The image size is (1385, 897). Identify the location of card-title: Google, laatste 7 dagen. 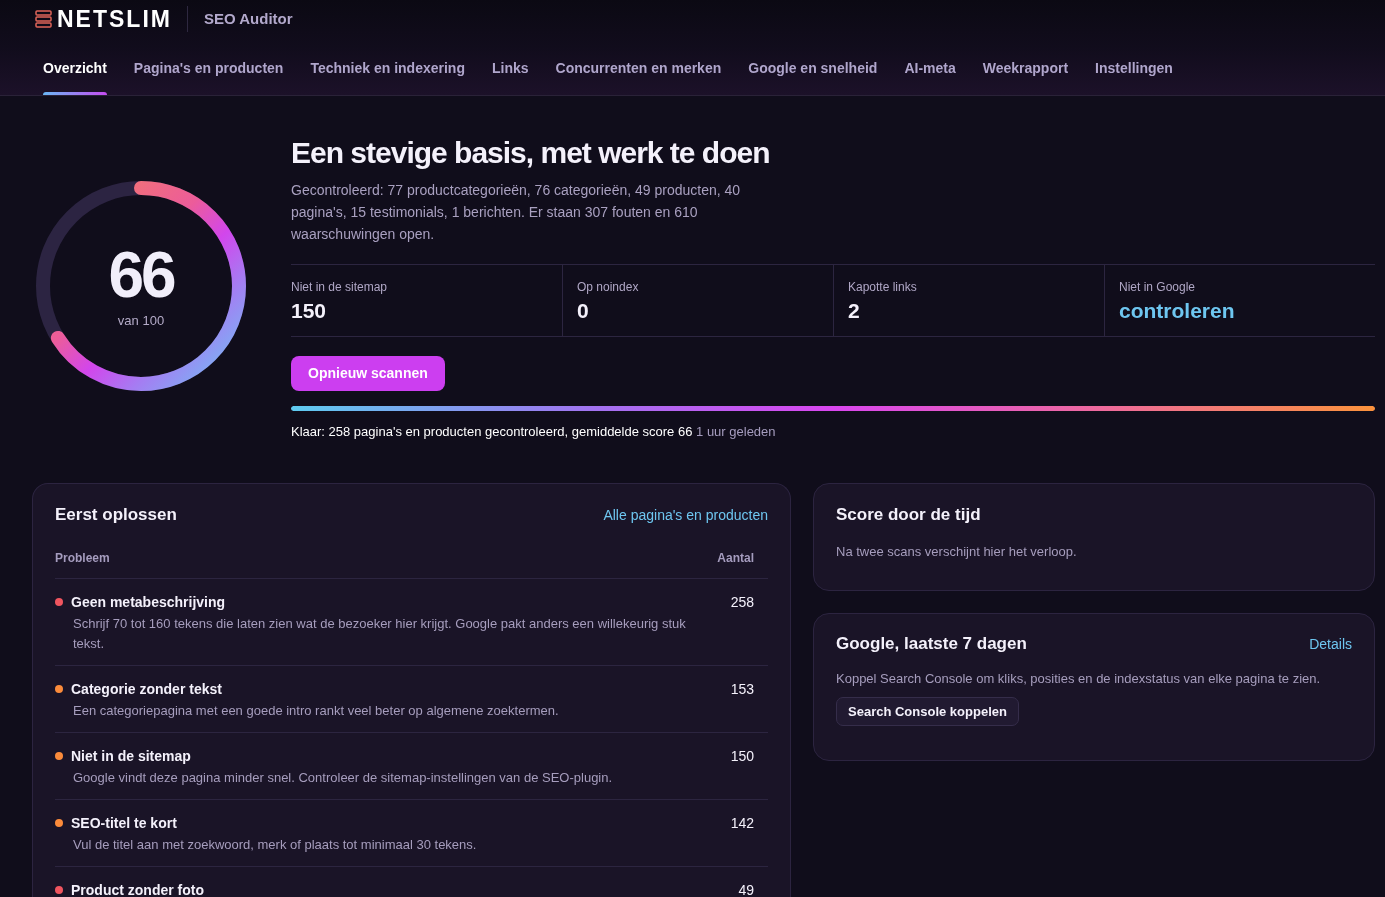
(931, 644).